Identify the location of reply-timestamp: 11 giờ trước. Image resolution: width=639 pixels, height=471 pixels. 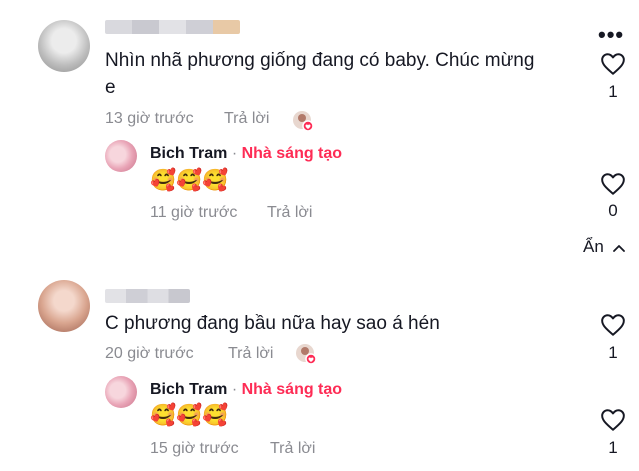
(194, 212).